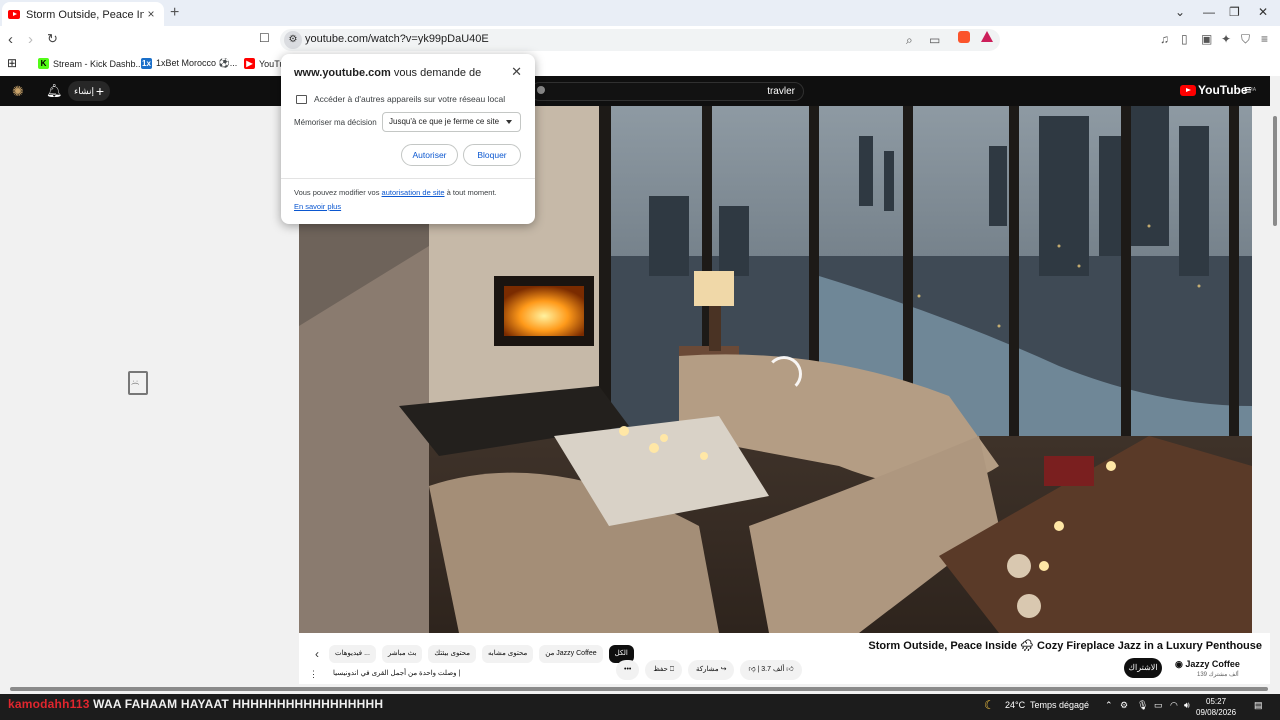 This screenshot has height=720, width=1280. Describe the element at coordinates (236, 704) in the screenshot. I see `banner-text: WAA FAHAAM HAYAAT HHHHHHHHHHHHHHHHH` at that location.